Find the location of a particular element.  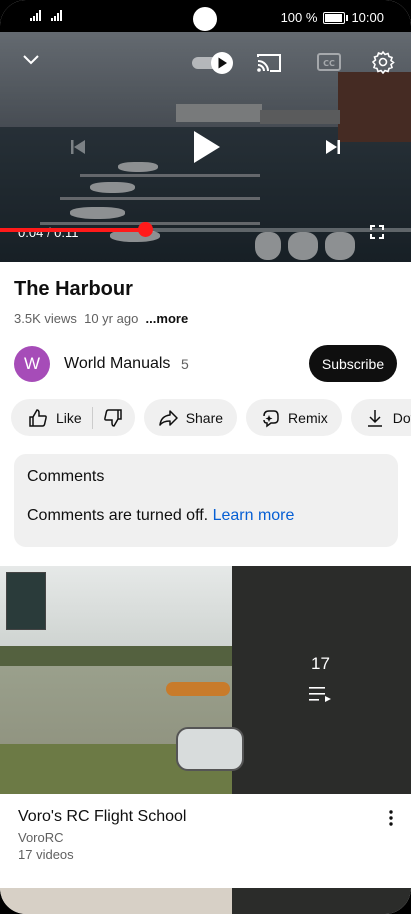

remix-icon is located at coordinates (271, 418).